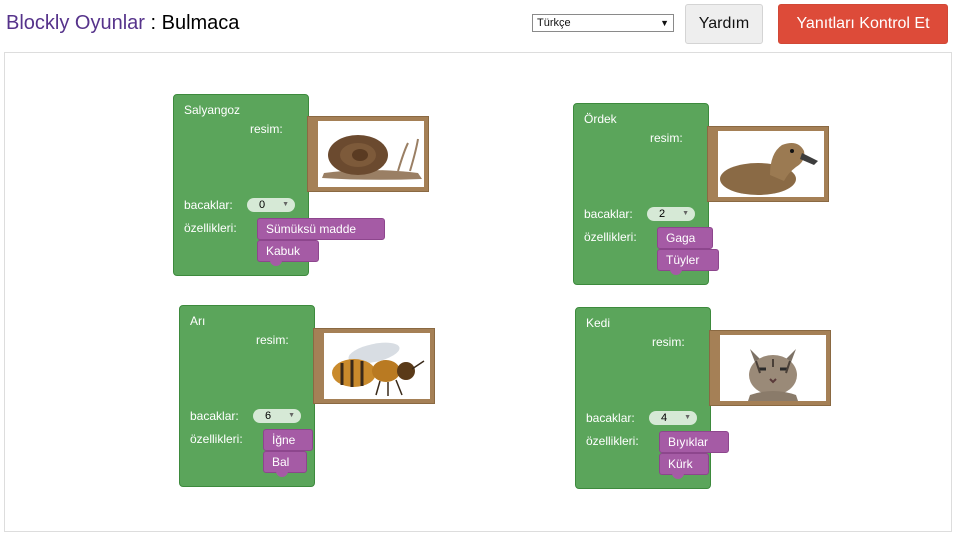  What do you see at coordinates (283, 251) in the screenshot?
I see `trait-label: Kabuk` at bounding box center [283, 251].